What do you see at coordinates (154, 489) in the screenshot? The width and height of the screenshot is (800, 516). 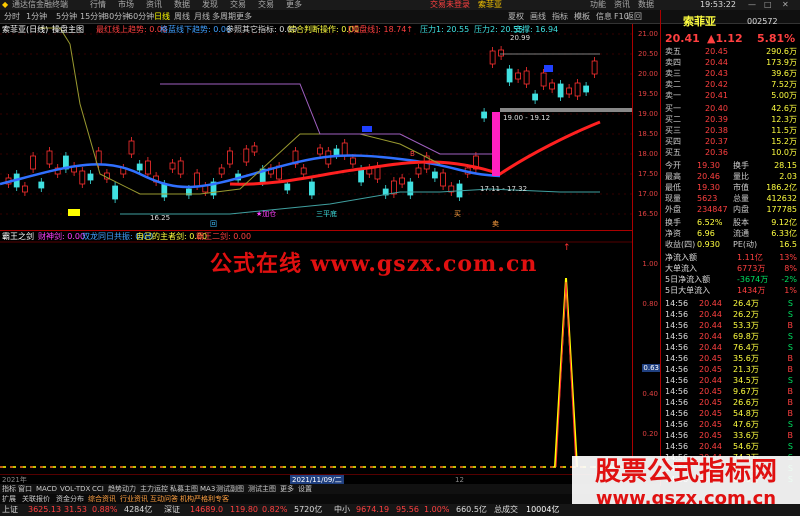 I see `tab-main-control: 主力运控` at bounding box center [154, 489].